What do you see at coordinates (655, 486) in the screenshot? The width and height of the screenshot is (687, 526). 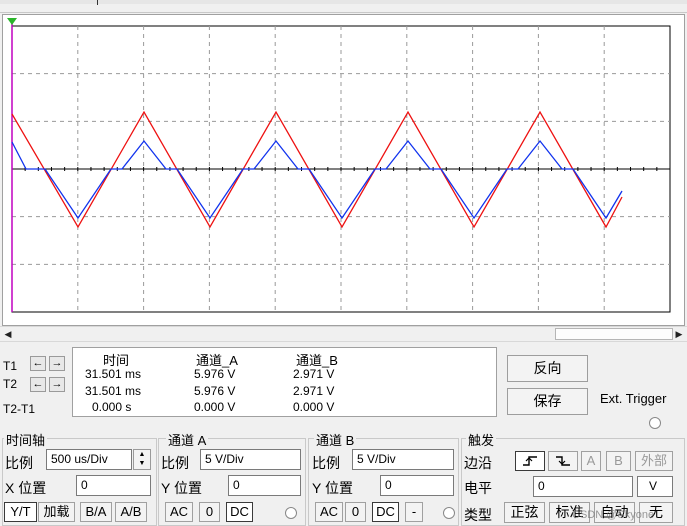 I see `trigger-level-unit: V` at bounding box center [655, 486].